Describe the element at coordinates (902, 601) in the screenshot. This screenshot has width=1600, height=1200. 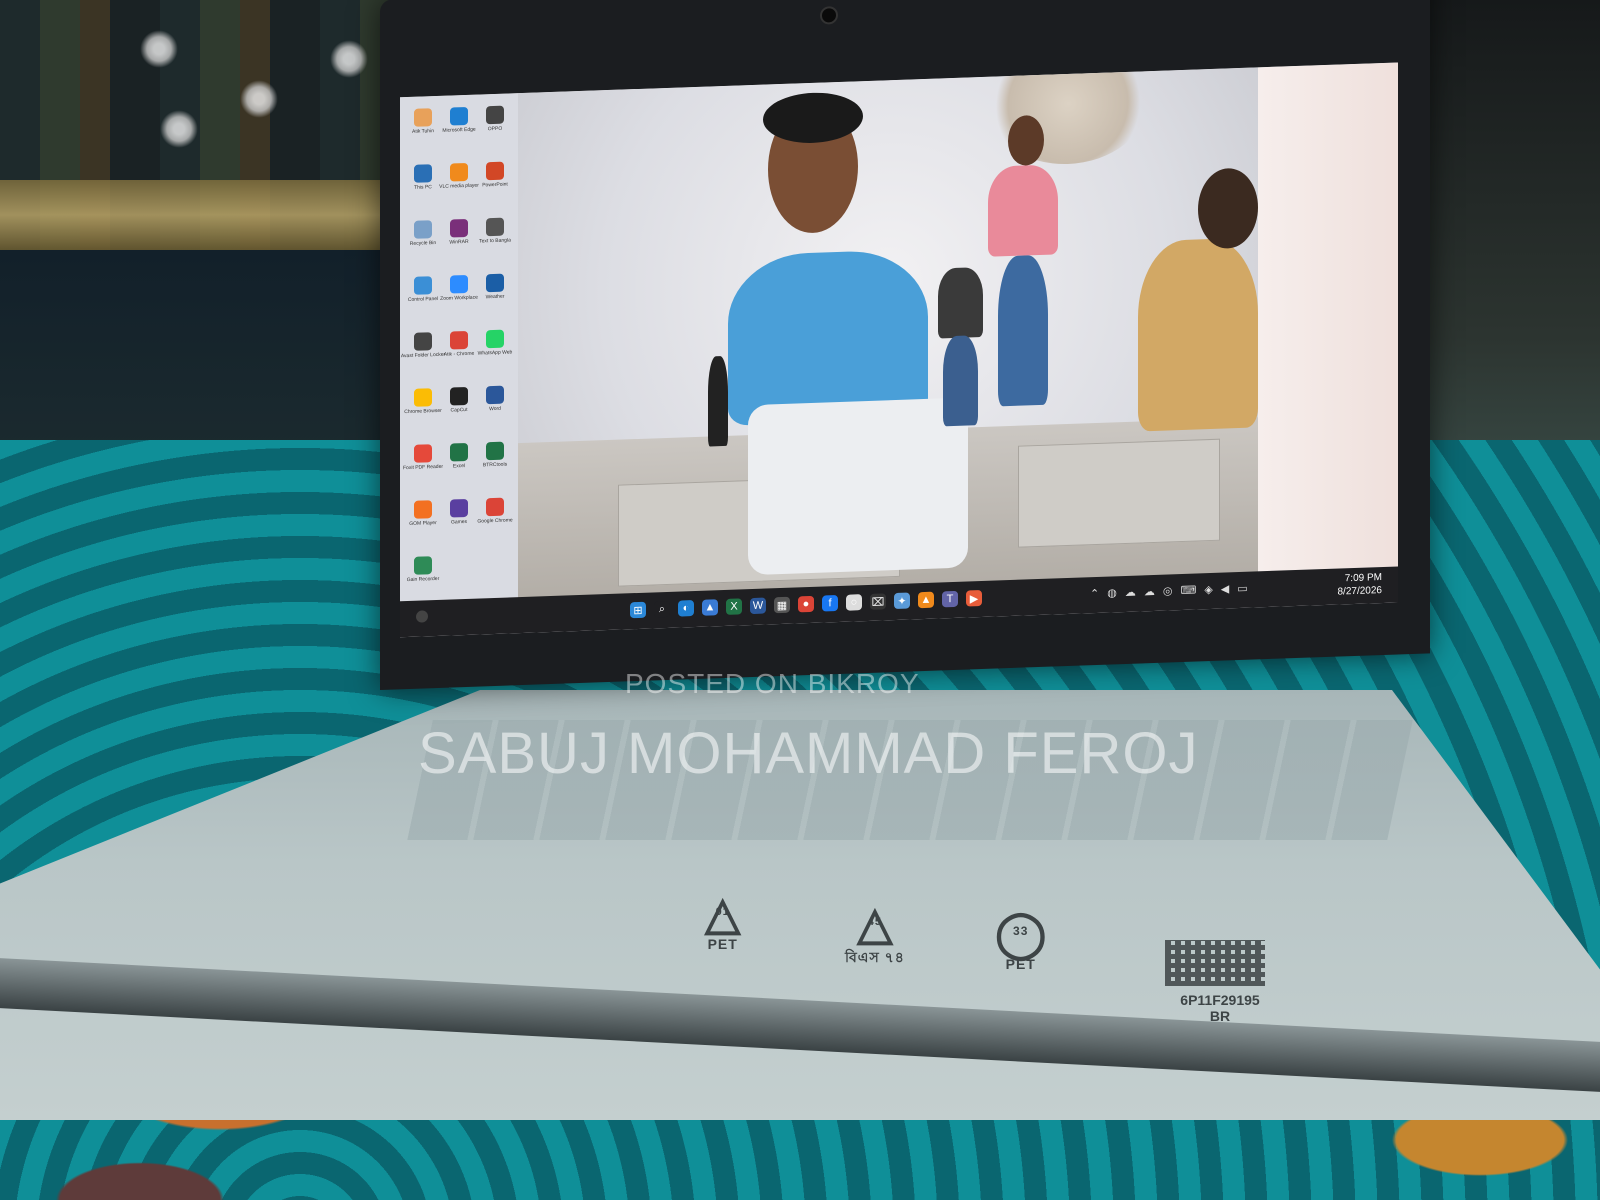
I see `copilot-icon: ✦` at that location.